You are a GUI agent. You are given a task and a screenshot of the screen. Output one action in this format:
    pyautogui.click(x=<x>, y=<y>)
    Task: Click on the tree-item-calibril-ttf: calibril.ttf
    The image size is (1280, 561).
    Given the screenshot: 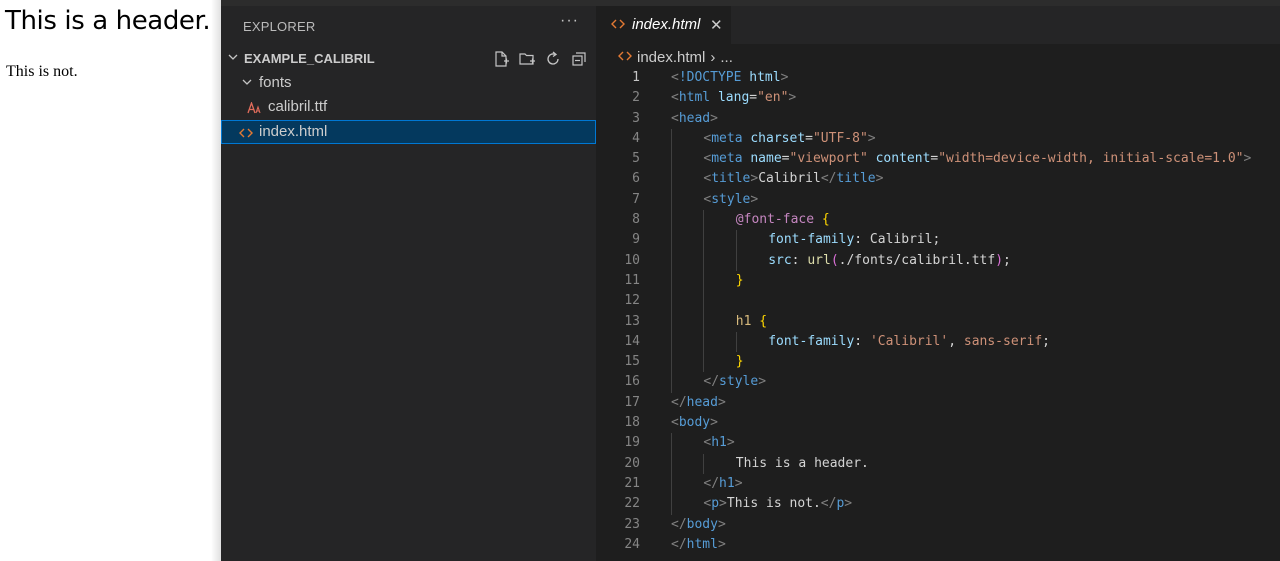 What is the action you would take?
    pyautogui.click(x=408, y=107)
    